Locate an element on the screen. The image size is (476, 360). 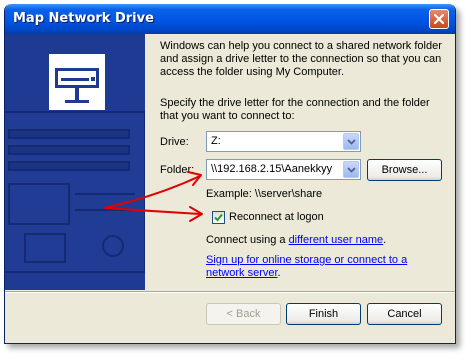
intro-text-line-3: access the folder using My Computer. is located at coordinates (252, 72).